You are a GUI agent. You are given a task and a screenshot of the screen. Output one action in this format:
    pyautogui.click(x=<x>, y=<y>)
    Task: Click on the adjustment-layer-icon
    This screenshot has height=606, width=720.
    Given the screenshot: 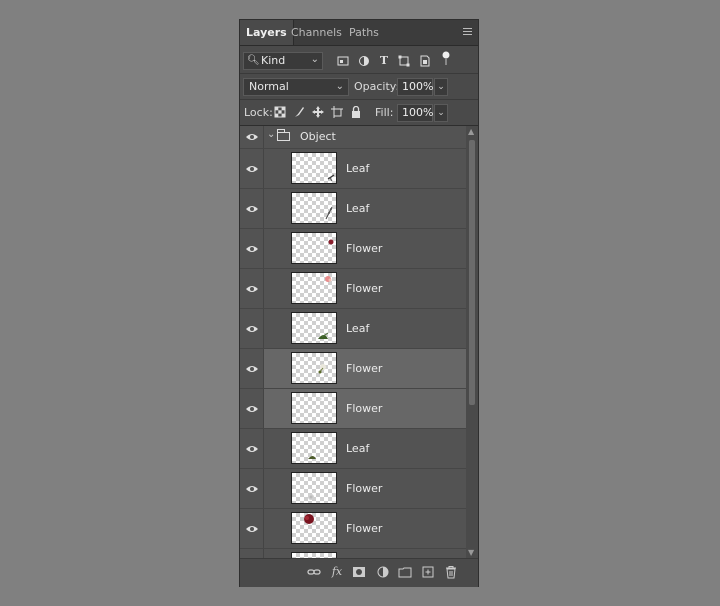 What is the action you would take?
    pyautogui.click(x=383, y=572)
    